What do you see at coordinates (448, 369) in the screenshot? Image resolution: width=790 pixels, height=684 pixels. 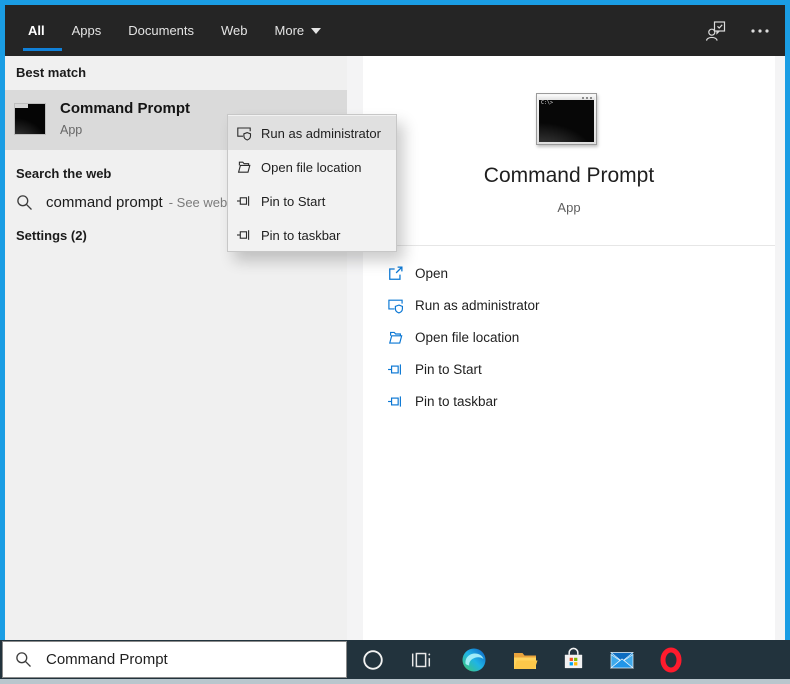 I see `action-label: Pin to Start` at bounding box center [448, 369].